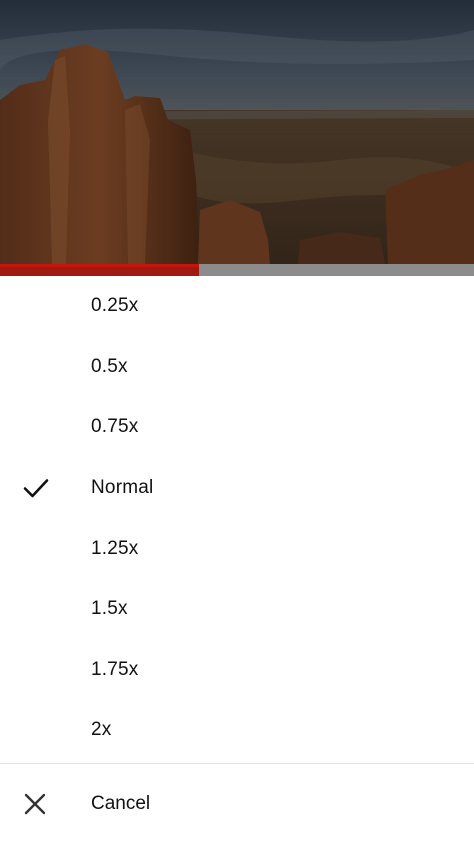 This screenshot has width=474, height=843. Describe the element at coordinates (115, 427) in the screenshot. I see `speed-option-label: 0.75x` at that location.